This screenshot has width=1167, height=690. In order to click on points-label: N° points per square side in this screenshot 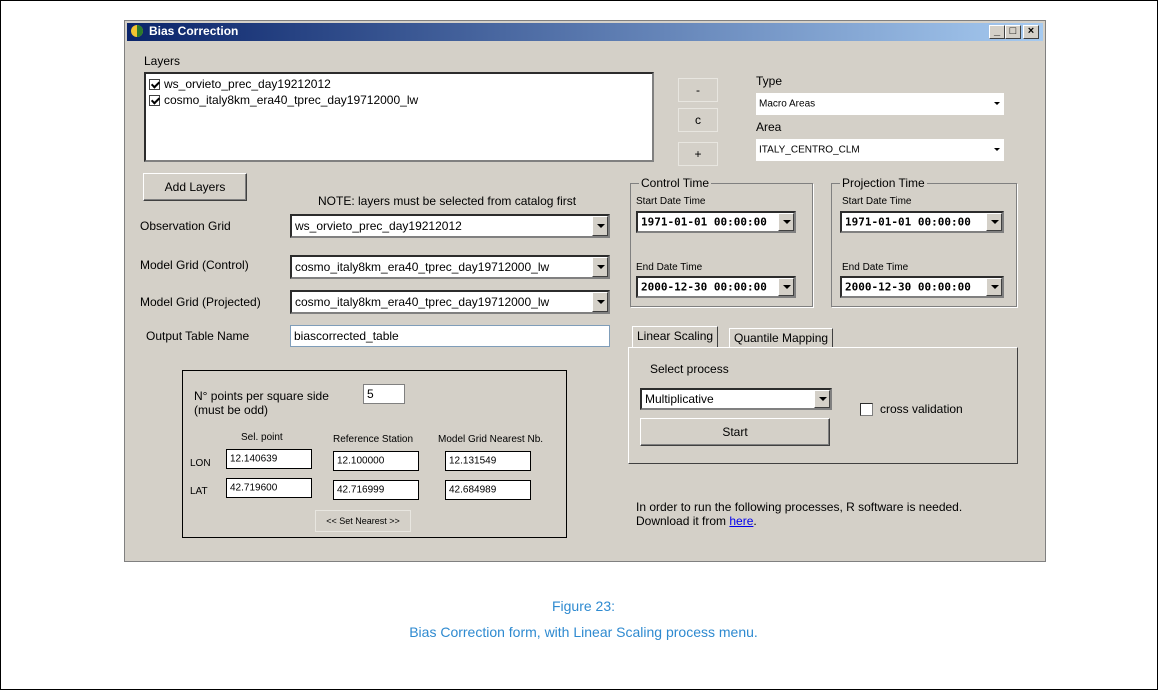, I will do `click(261, 396)`.